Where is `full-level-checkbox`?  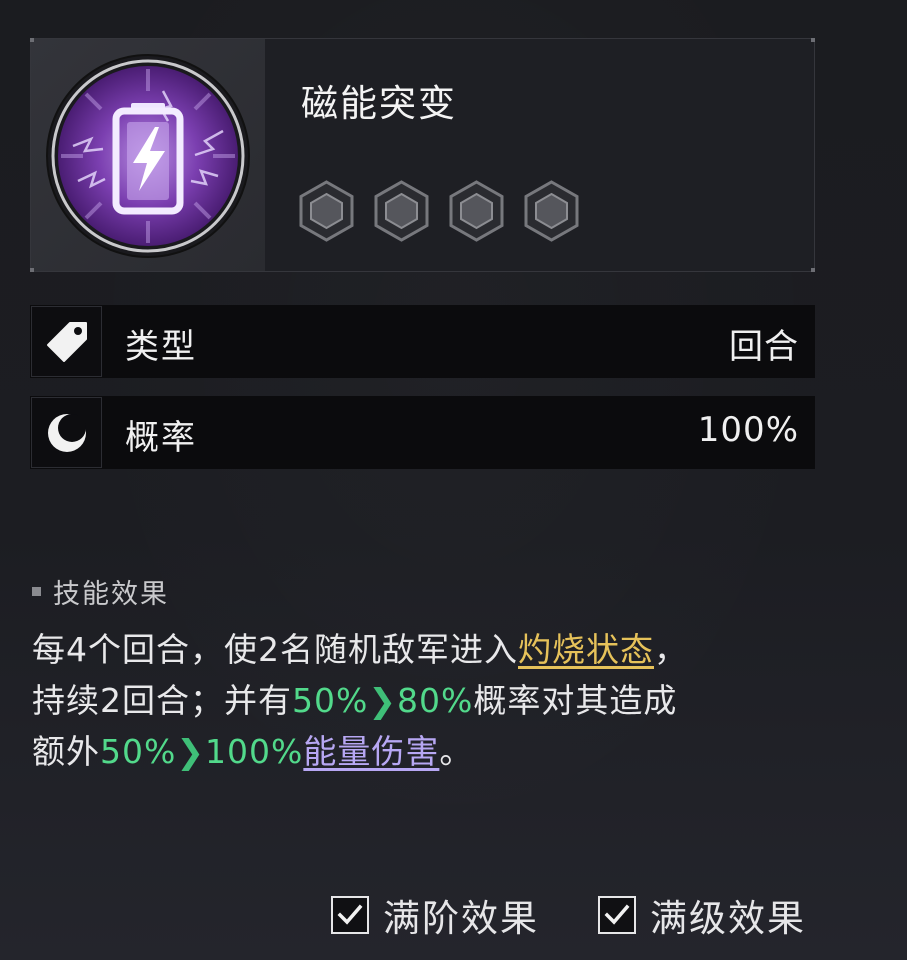 full-level-checkbox is located at coordinates (617, 915).